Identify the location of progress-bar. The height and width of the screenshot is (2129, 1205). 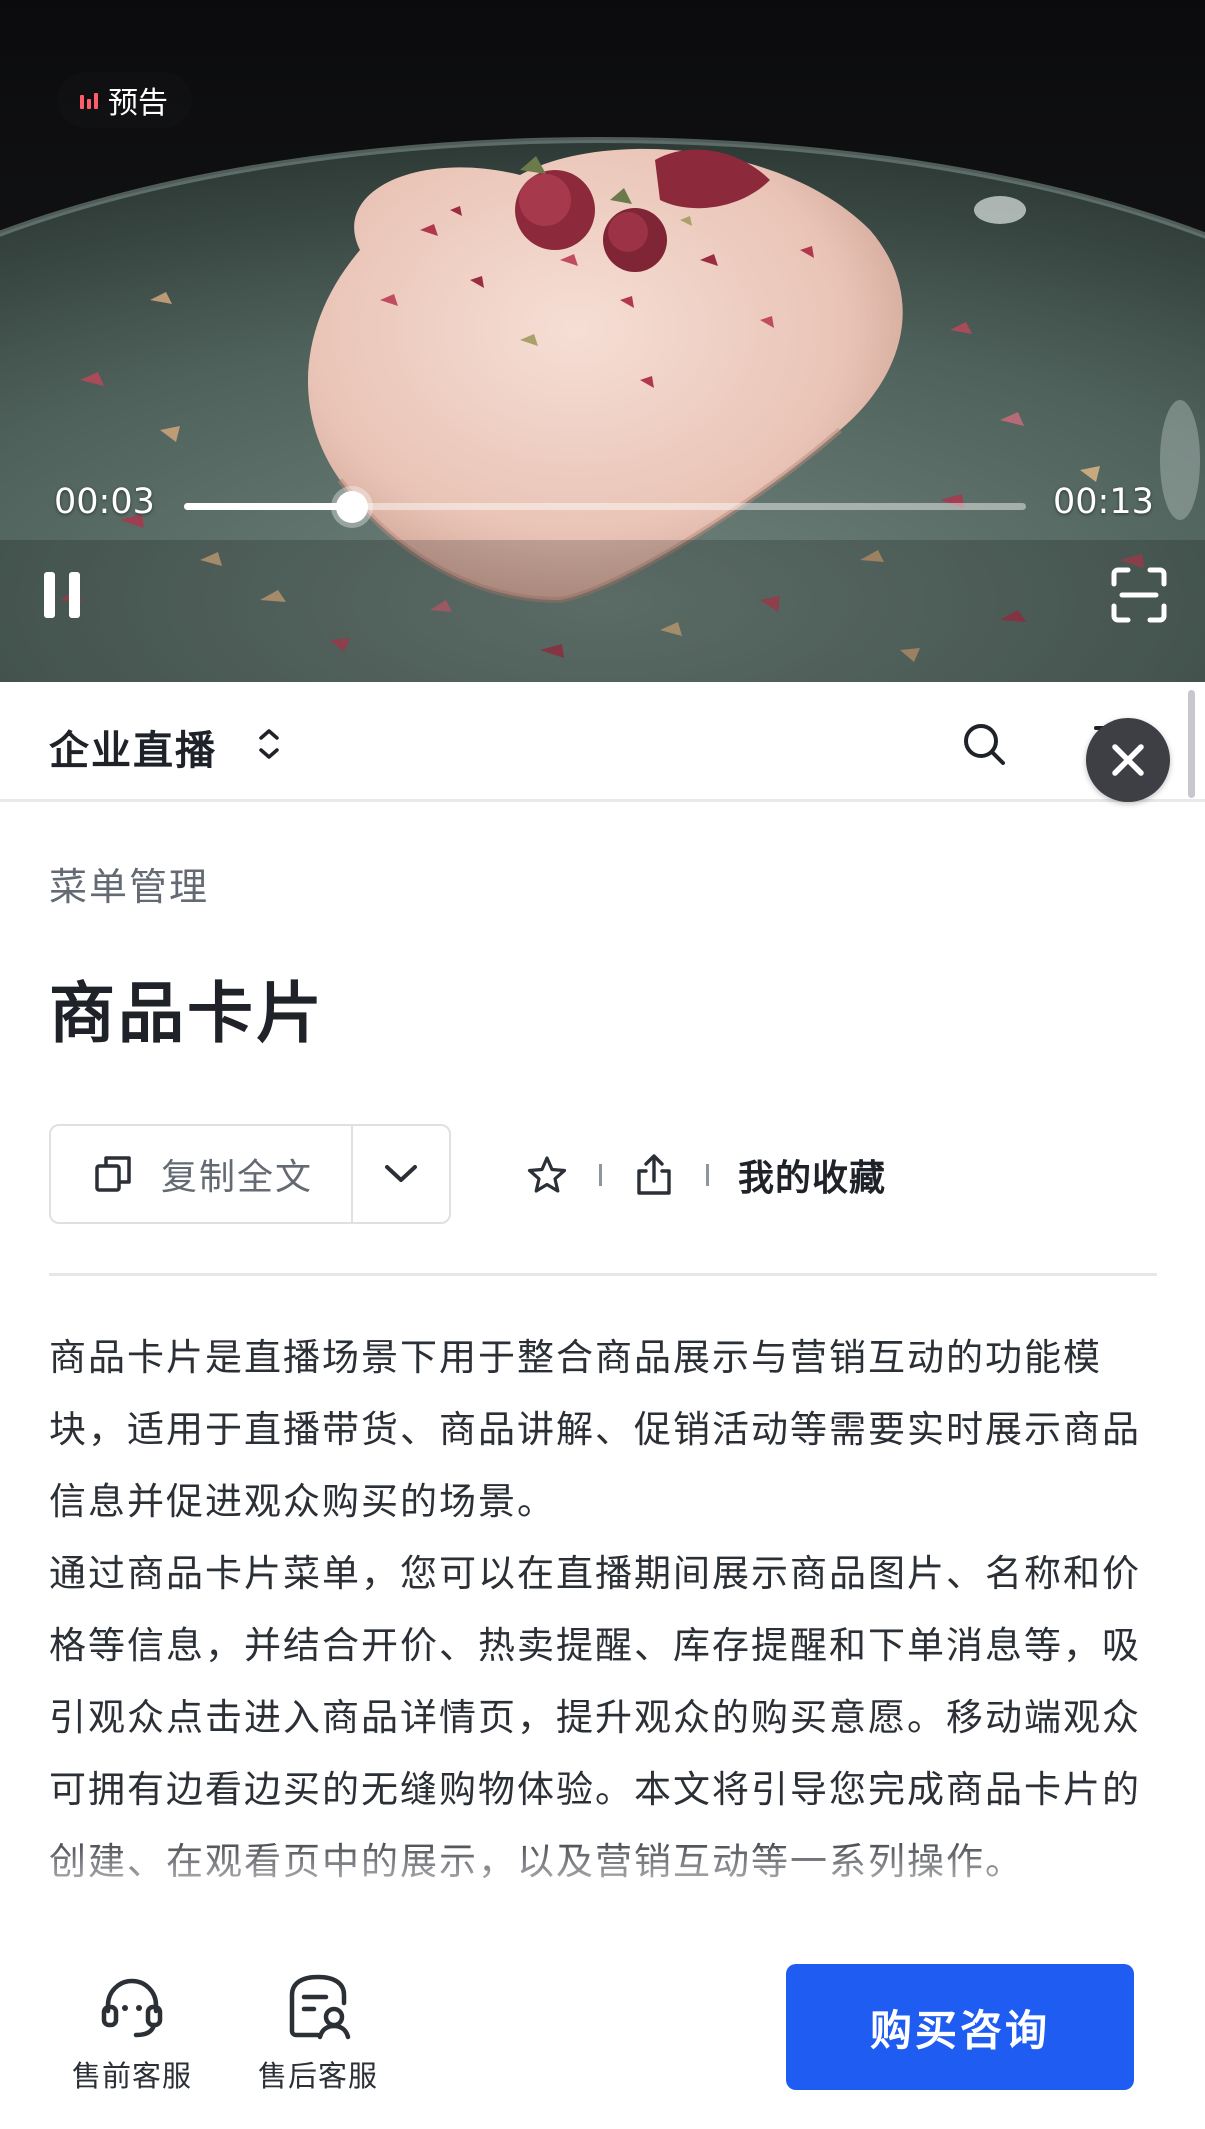
(605, 507).